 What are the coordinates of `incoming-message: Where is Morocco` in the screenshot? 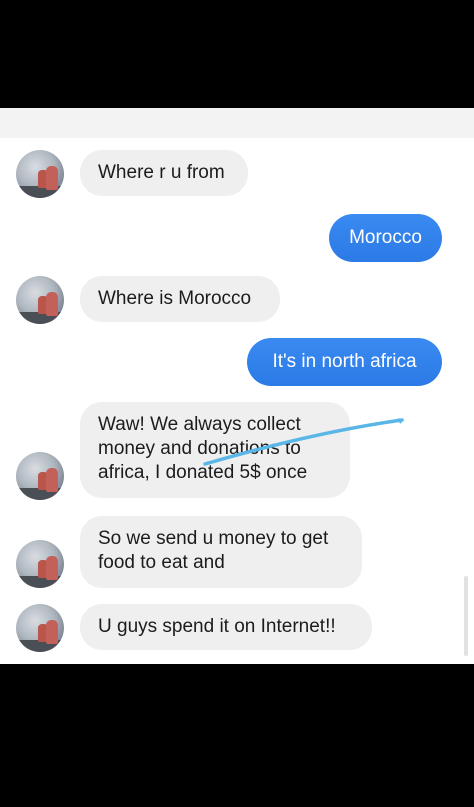 It's located at (180, 299).